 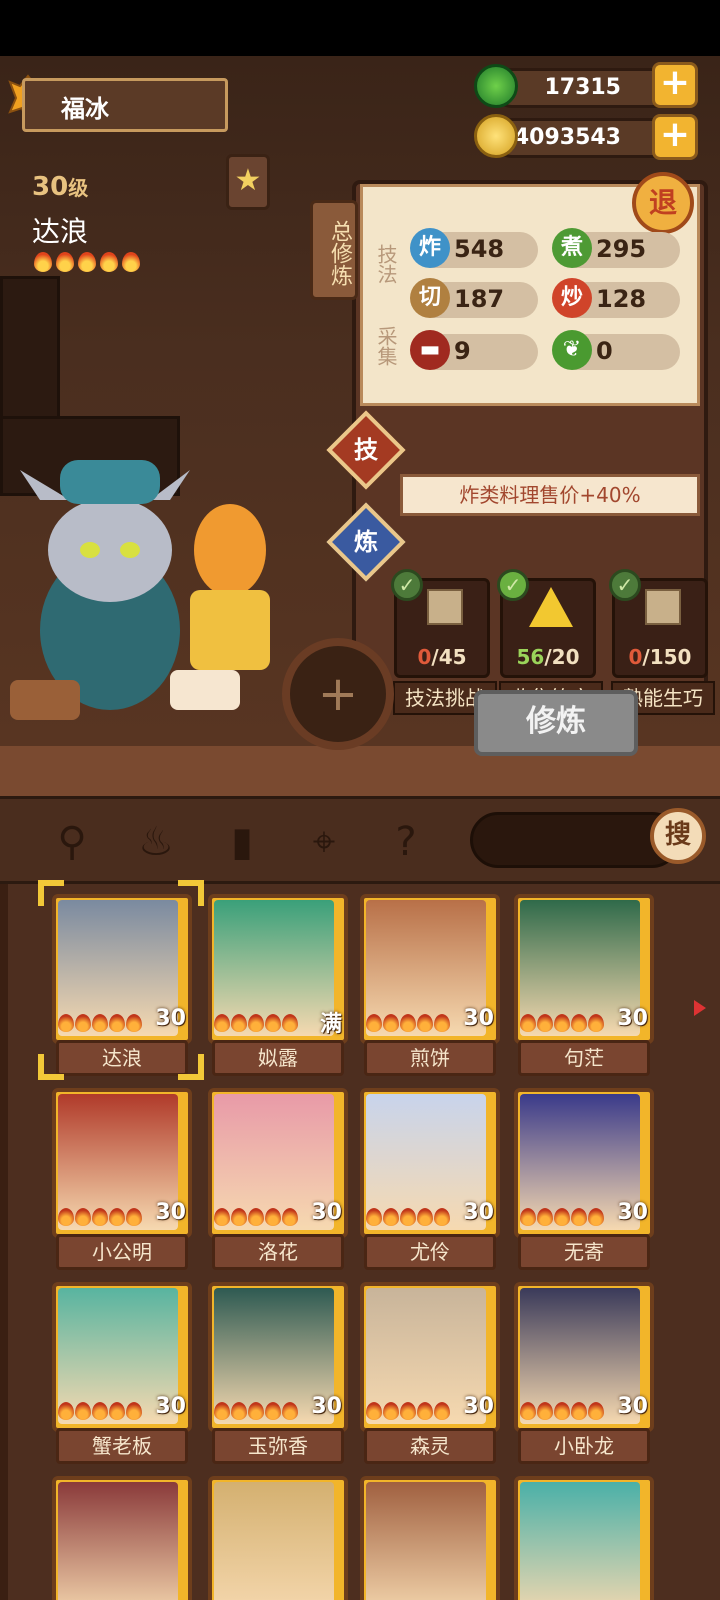 I want to click on favorite-star-icon: ★, so click(x=248, y=182).